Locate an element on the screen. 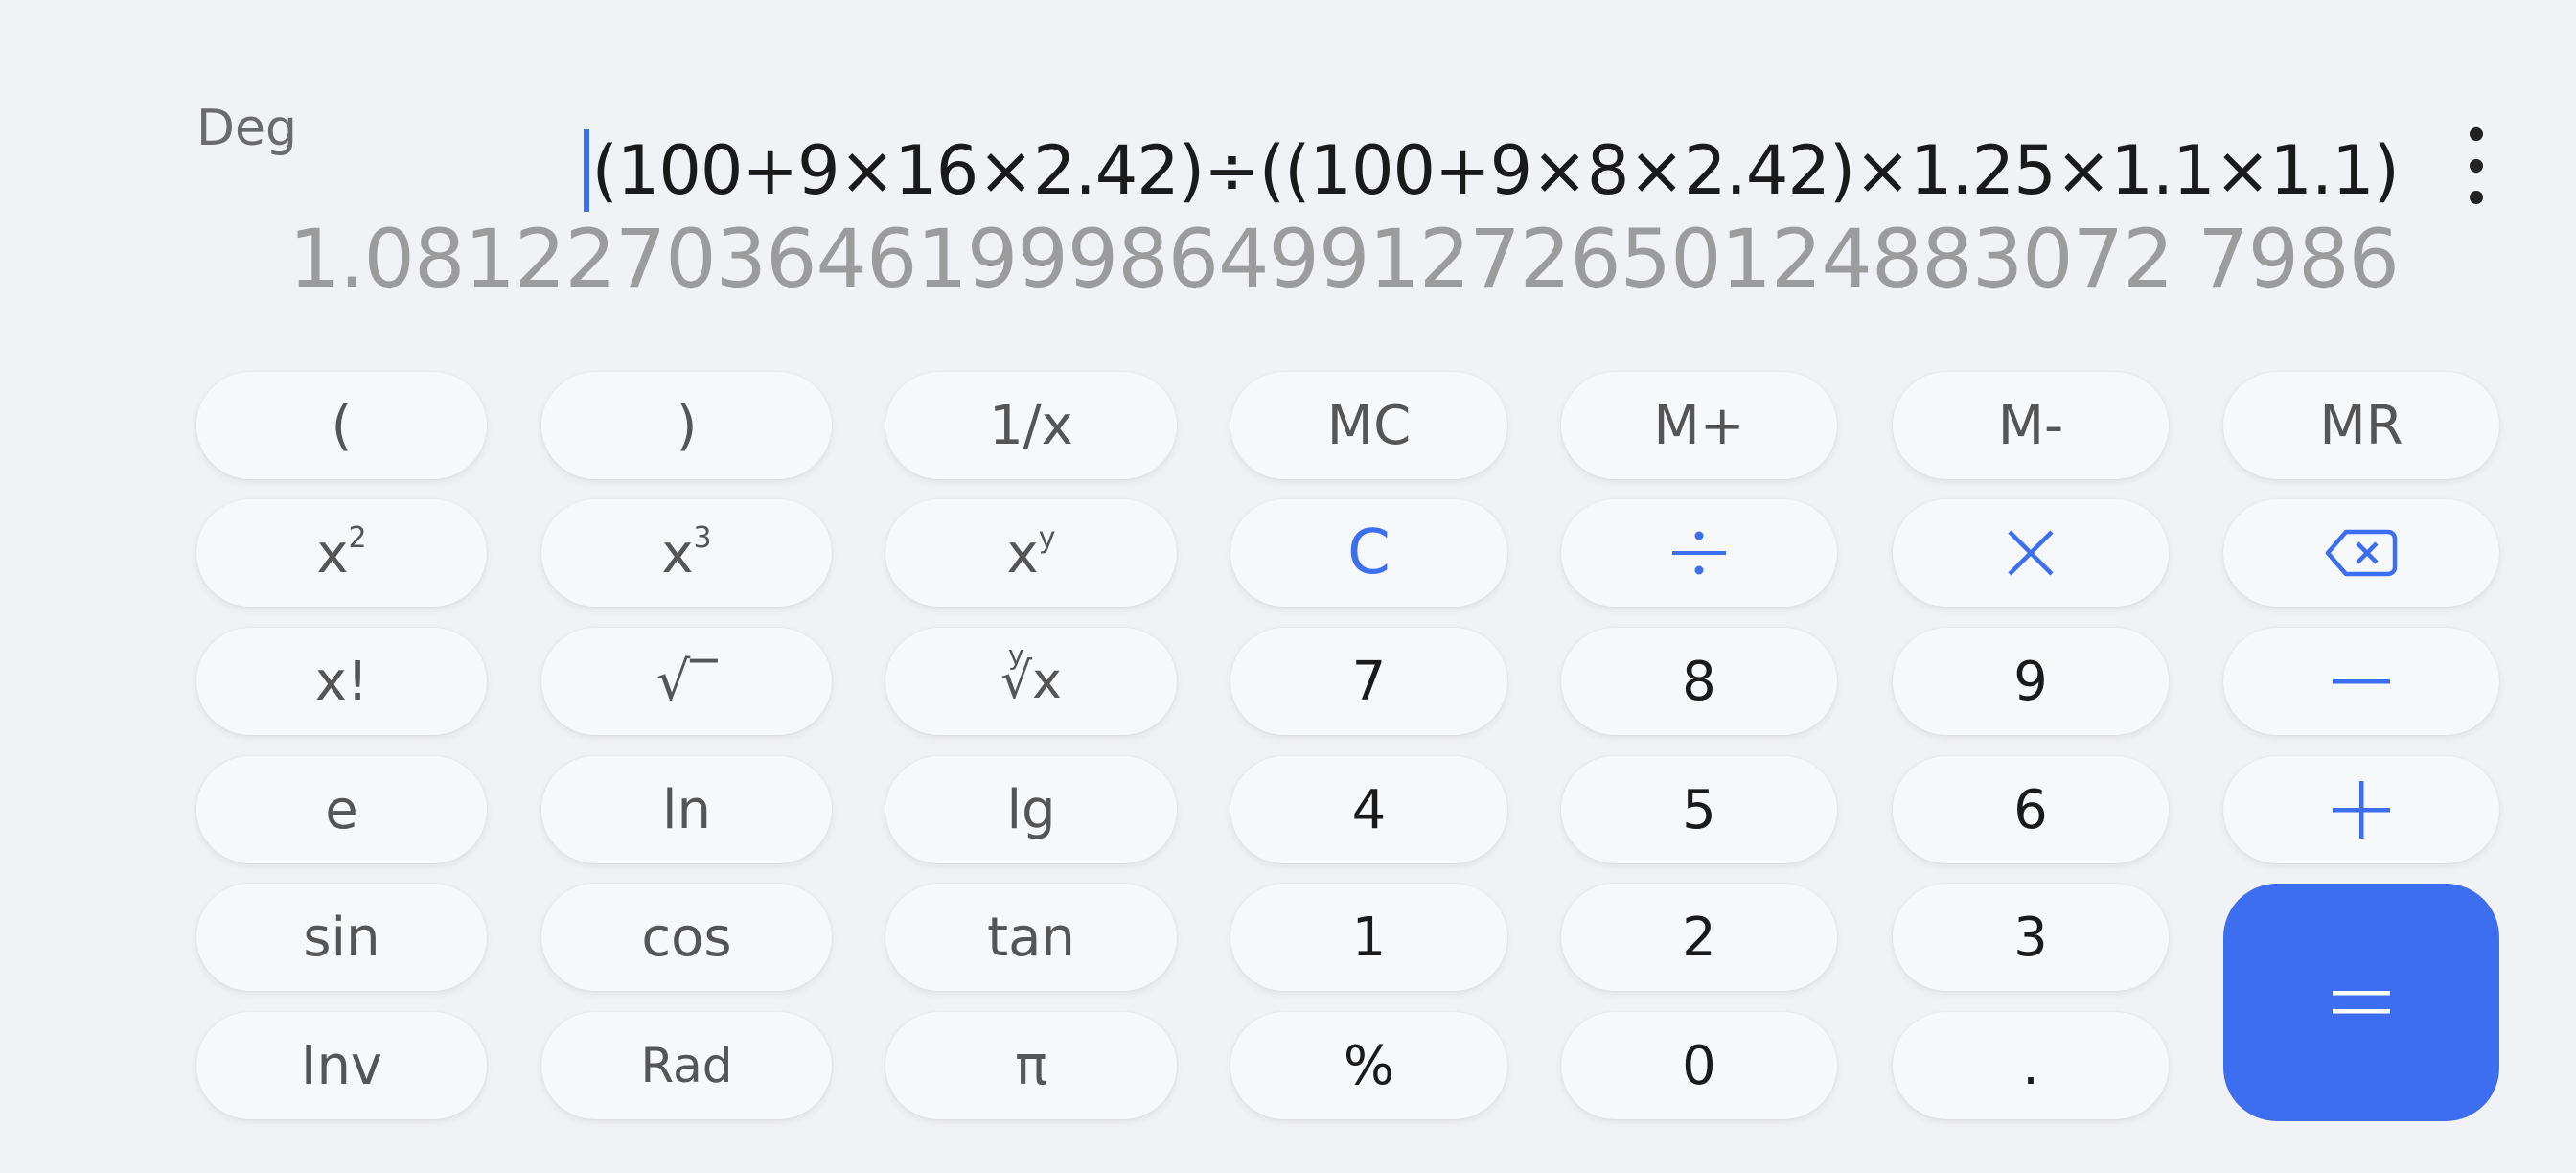 The width and height of the screenshot is (2576, 1173). angle-mode-label: Deg is located at coordinates (247, 128).